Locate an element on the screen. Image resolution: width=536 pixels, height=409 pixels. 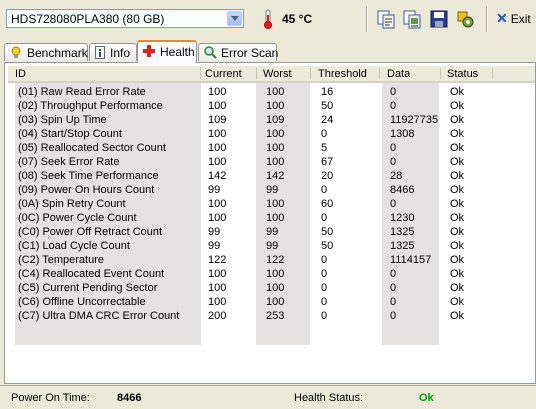
drive-select-value: HDS728080PLA380 (80 GB) is located at coordinates (88, 19).